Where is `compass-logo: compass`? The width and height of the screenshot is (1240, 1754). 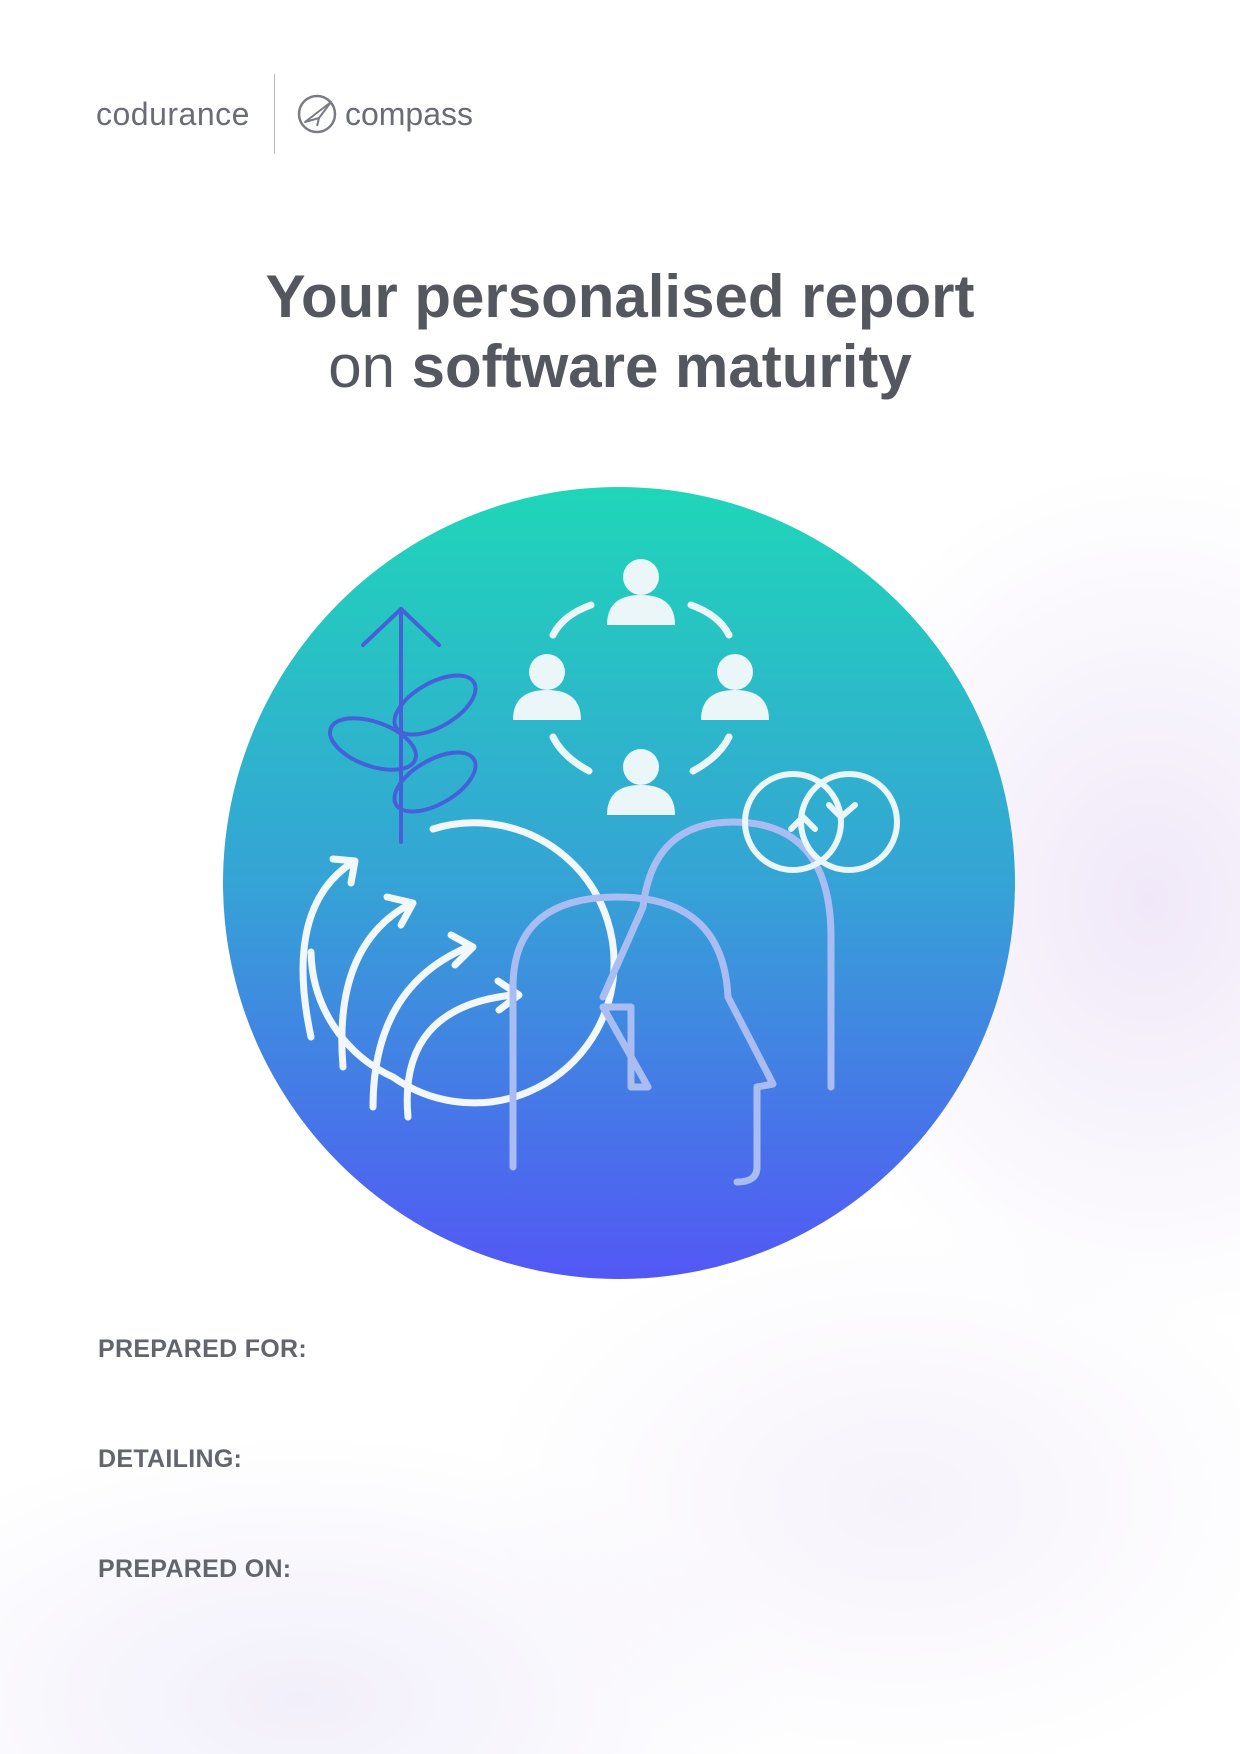 compass-logo: compass is located at coordinates (408, 113).